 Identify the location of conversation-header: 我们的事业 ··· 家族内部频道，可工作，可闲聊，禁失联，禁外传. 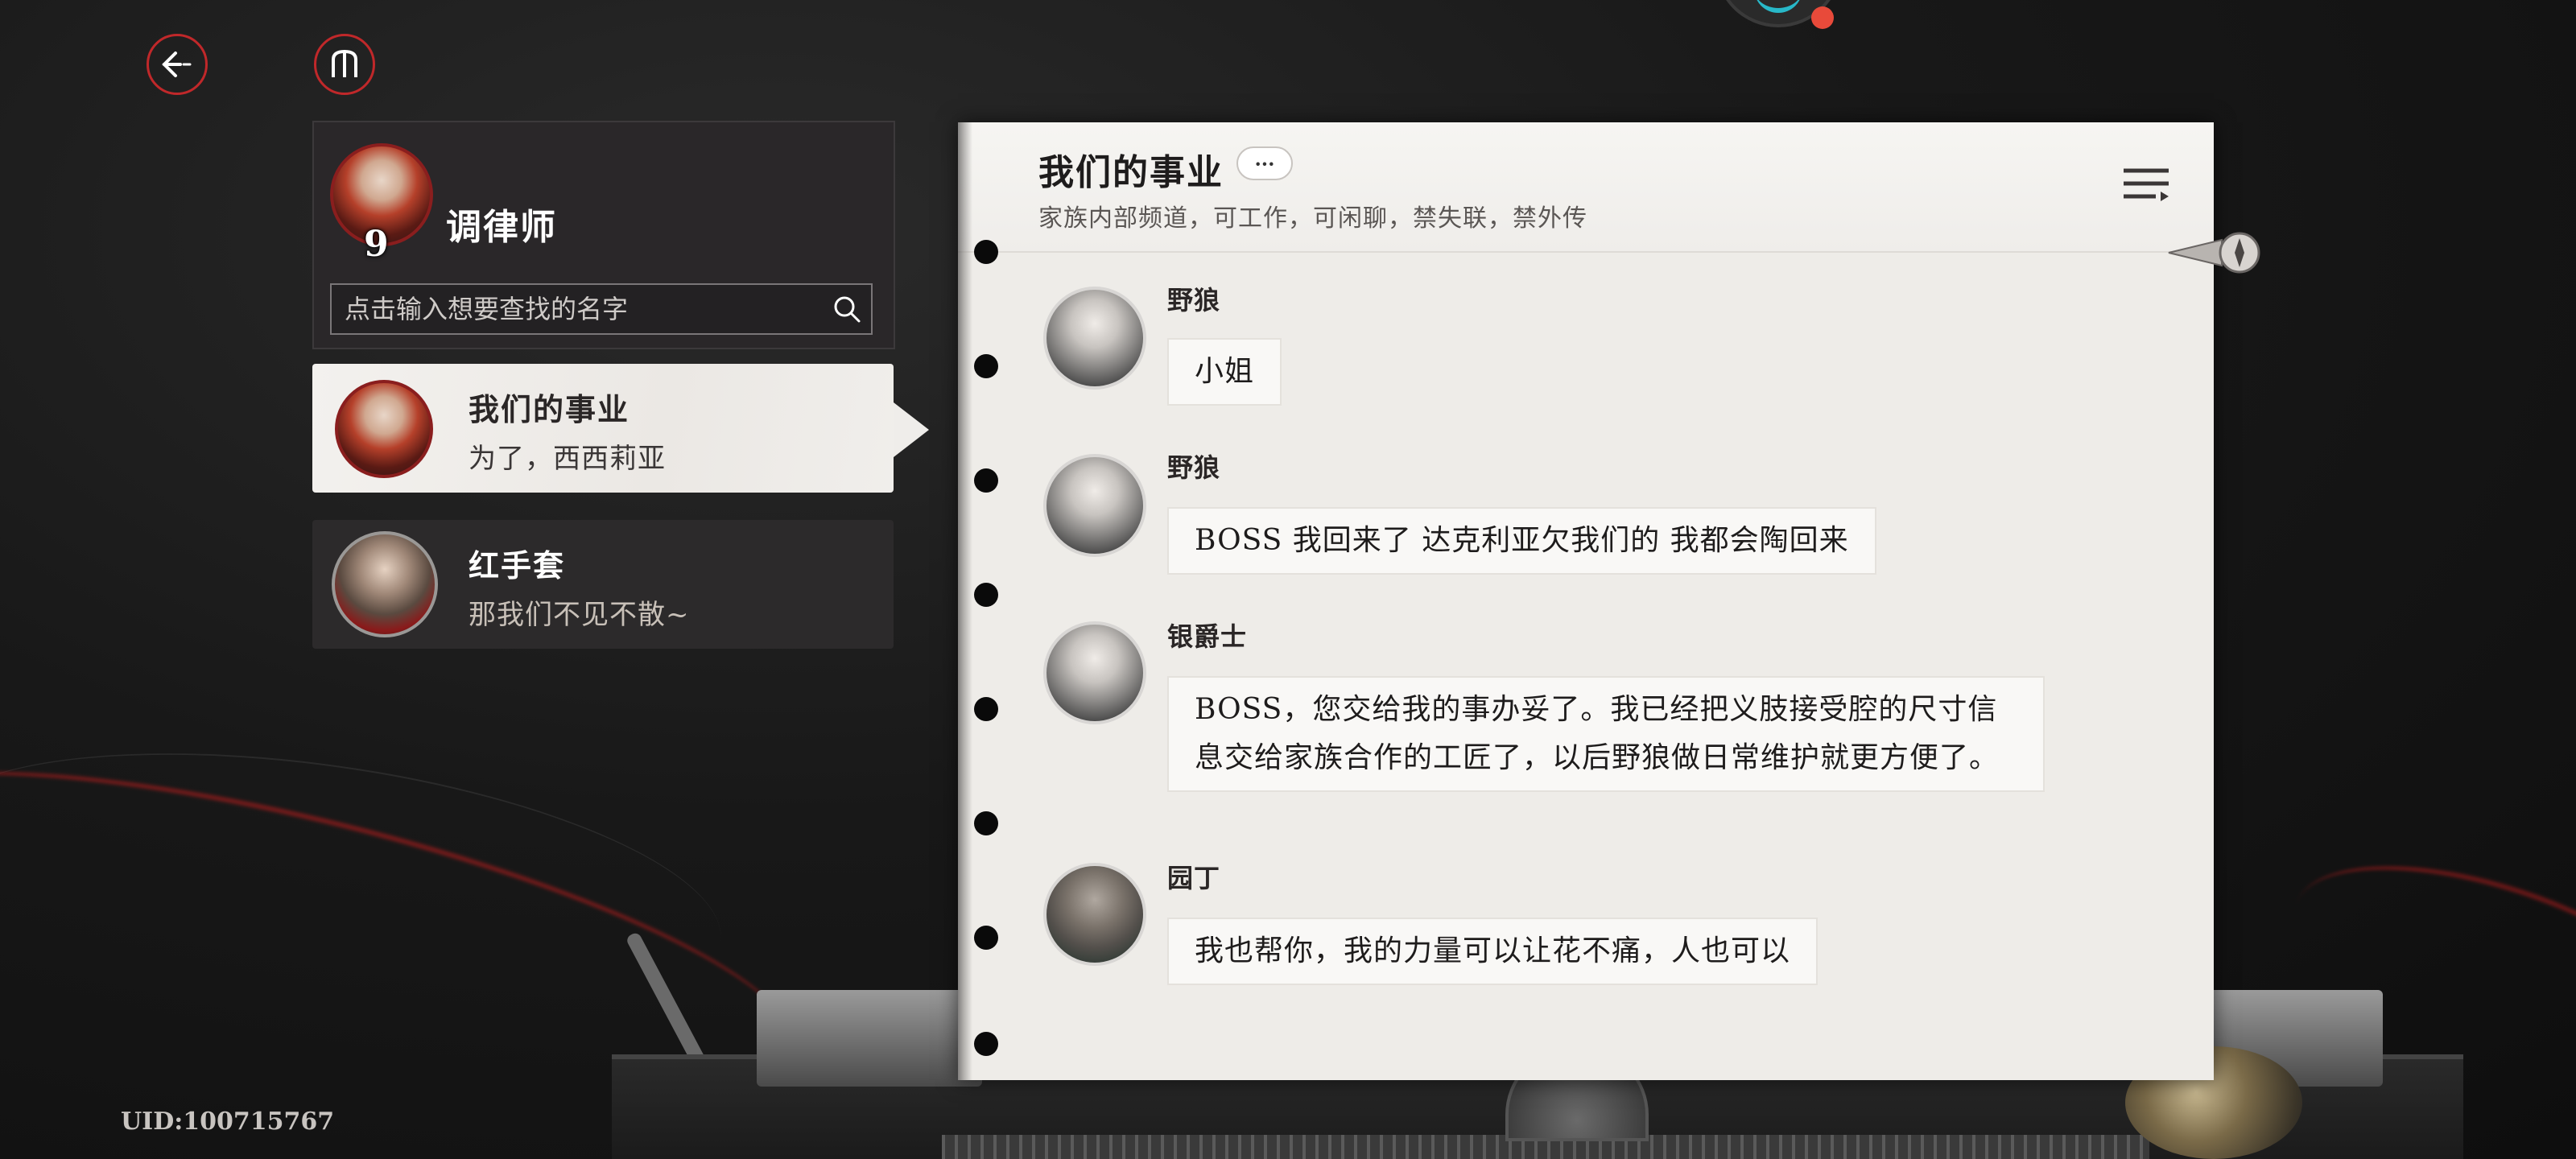
(1586, 187).